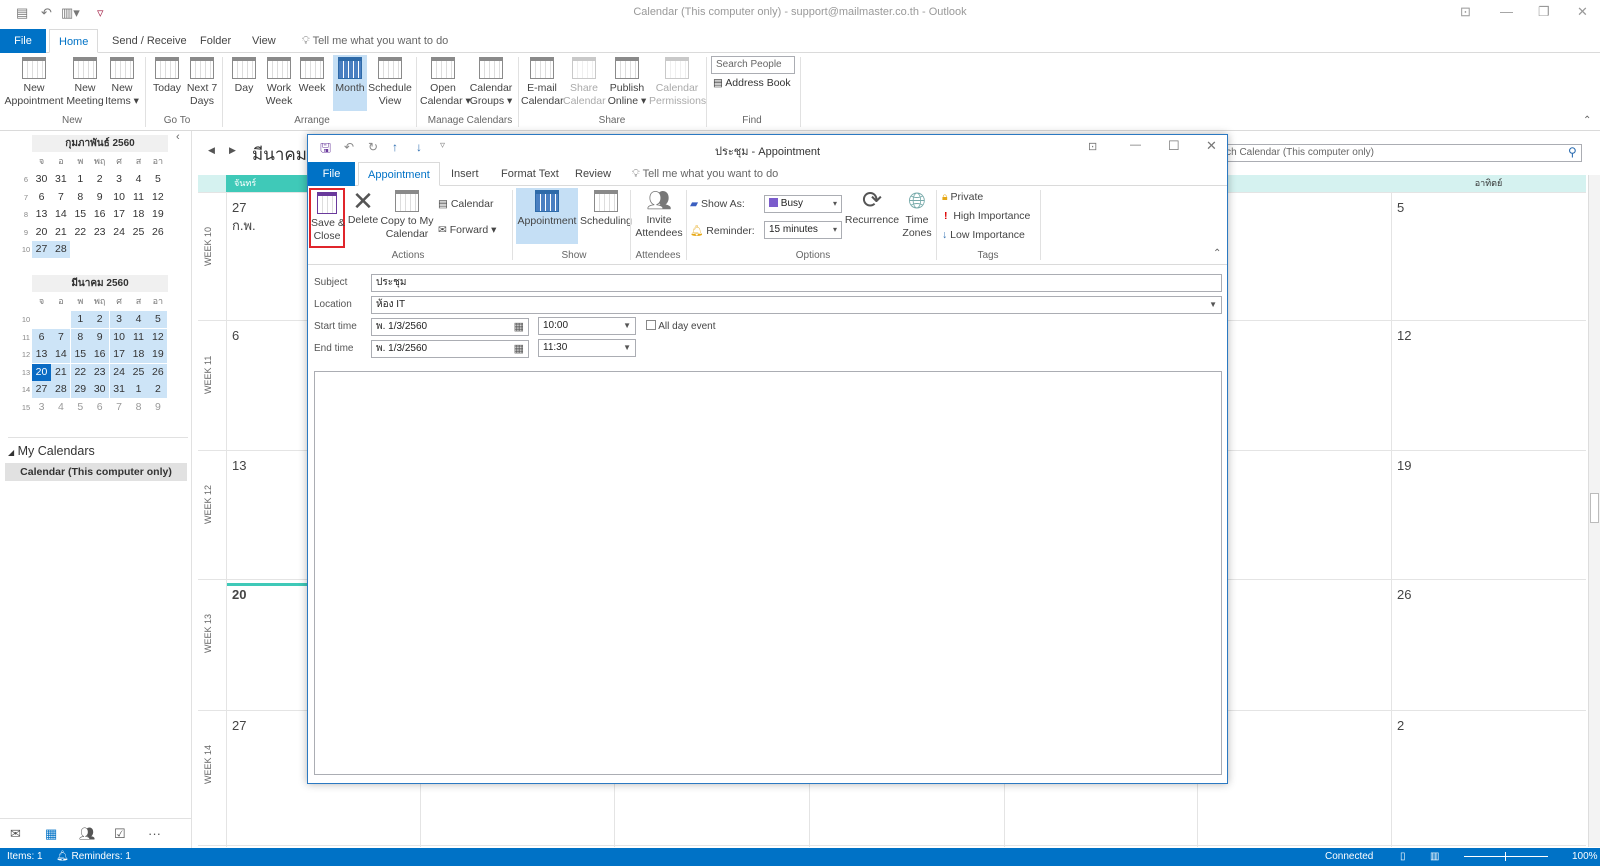 Image resolution: width=1600 pixels, height=866 pixels. What do you see at coordinates (80, 232) in the screenshot?
I see `mini-calendar-day: 22` at bounding box center [80, 232].